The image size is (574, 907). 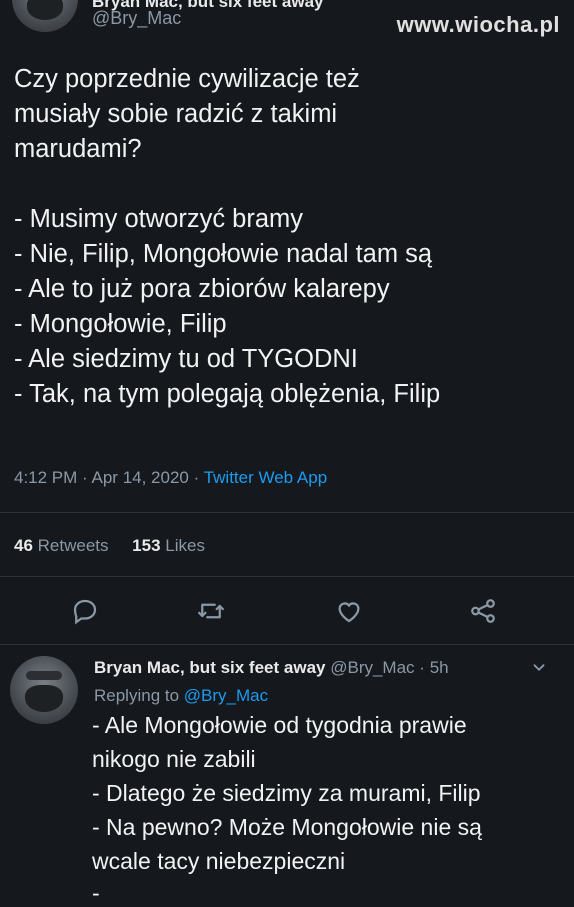 What do you see at coordinates (265, 477) in the screenshot?
I see `tweet-source-link: Twitter Web App` at bounding box center [265, 477].